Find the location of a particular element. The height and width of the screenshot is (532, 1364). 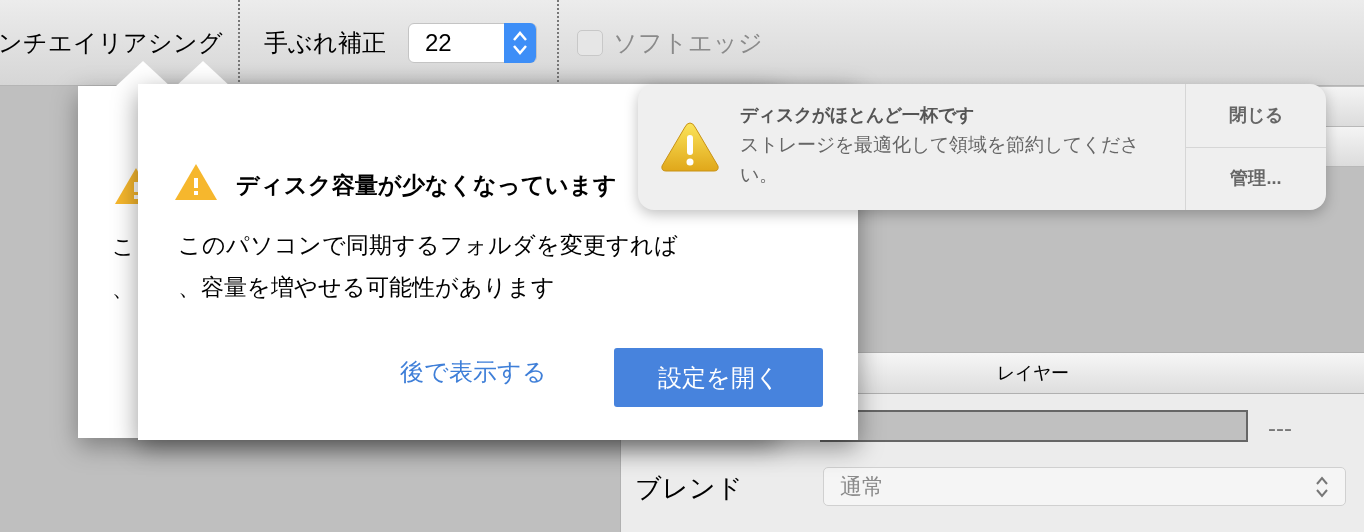

notification-title: ディスクがほとんど一杯です is located at coordinates (857, 115).